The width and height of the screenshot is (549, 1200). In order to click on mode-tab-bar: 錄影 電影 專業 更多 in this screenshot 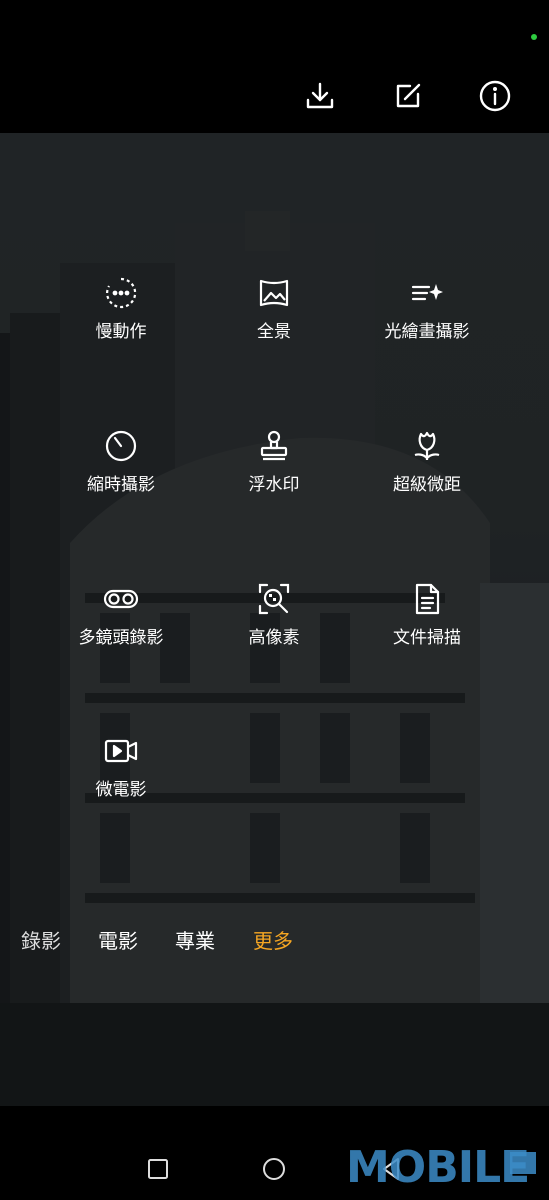, I will do `click(274, 940)`.